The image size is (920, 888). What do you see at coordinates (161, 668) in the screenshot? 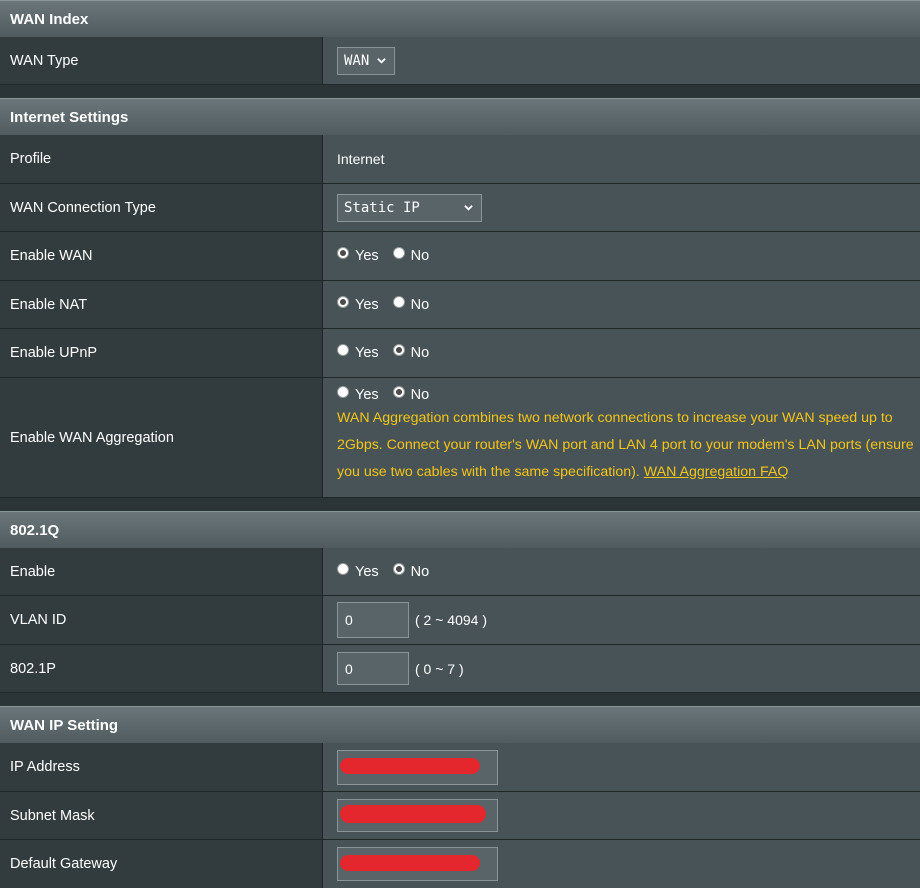
I see `dot1p-label: 802.1P` at bounding box center [161, 668].